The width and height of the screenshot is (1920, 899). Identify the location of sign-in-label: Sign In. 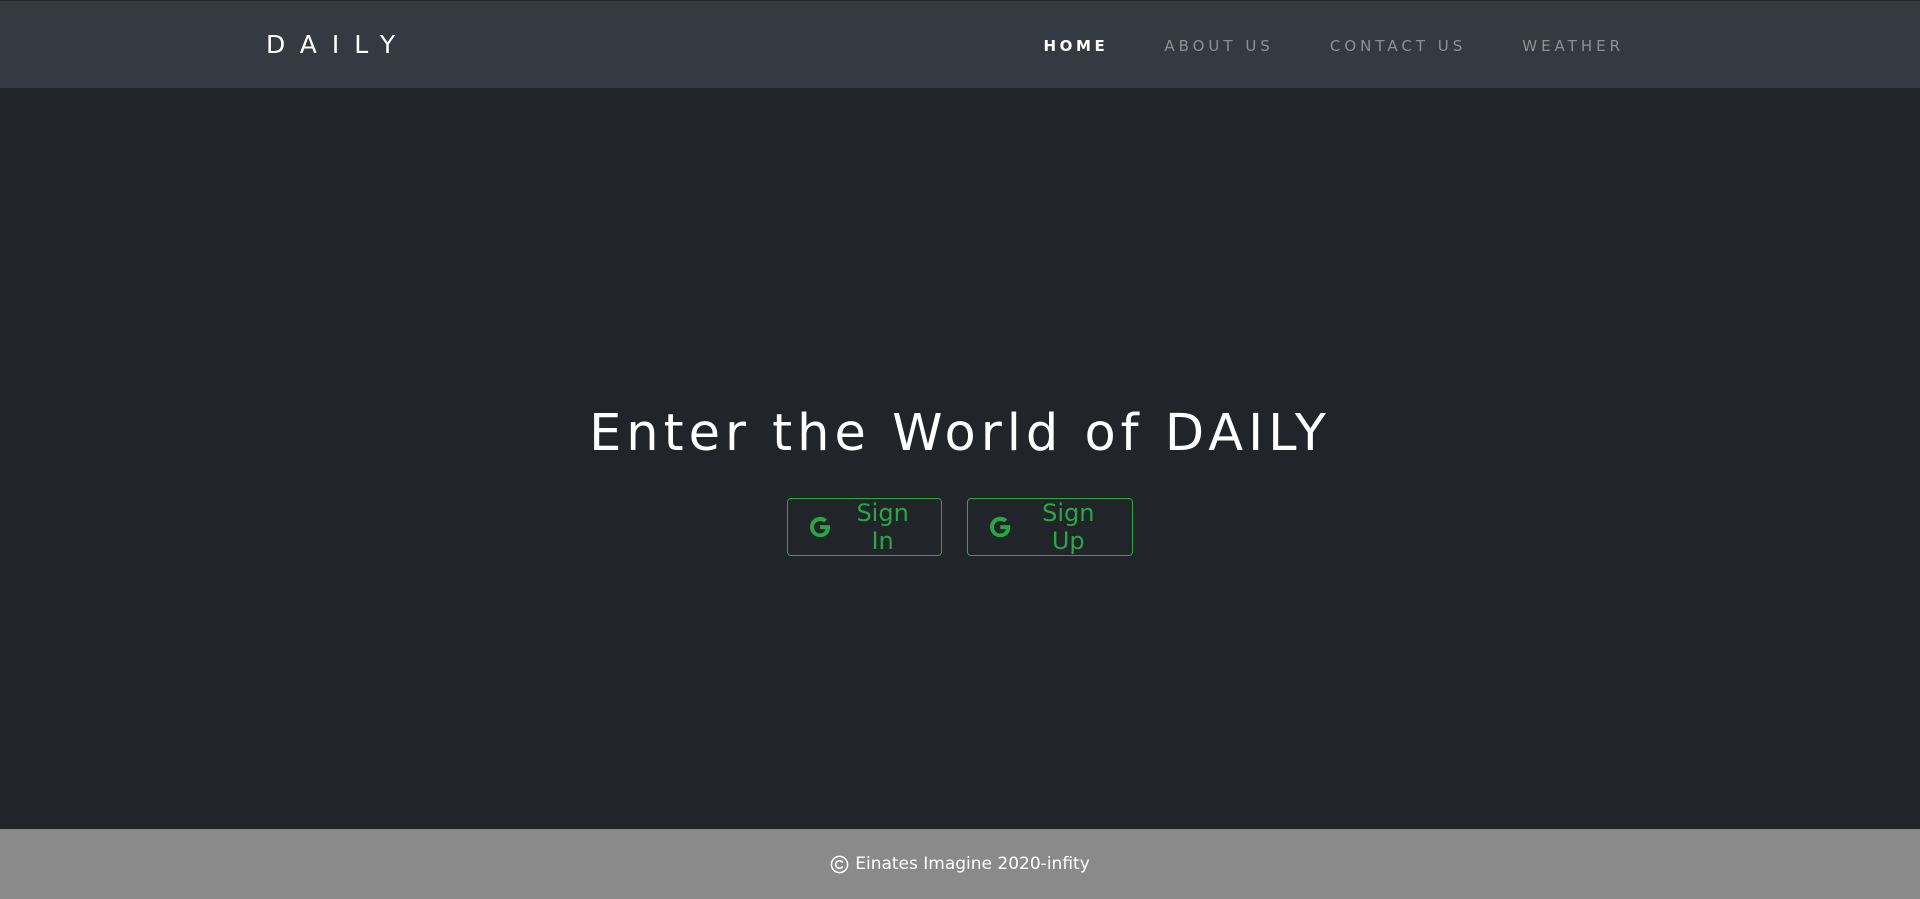
(882, 527).